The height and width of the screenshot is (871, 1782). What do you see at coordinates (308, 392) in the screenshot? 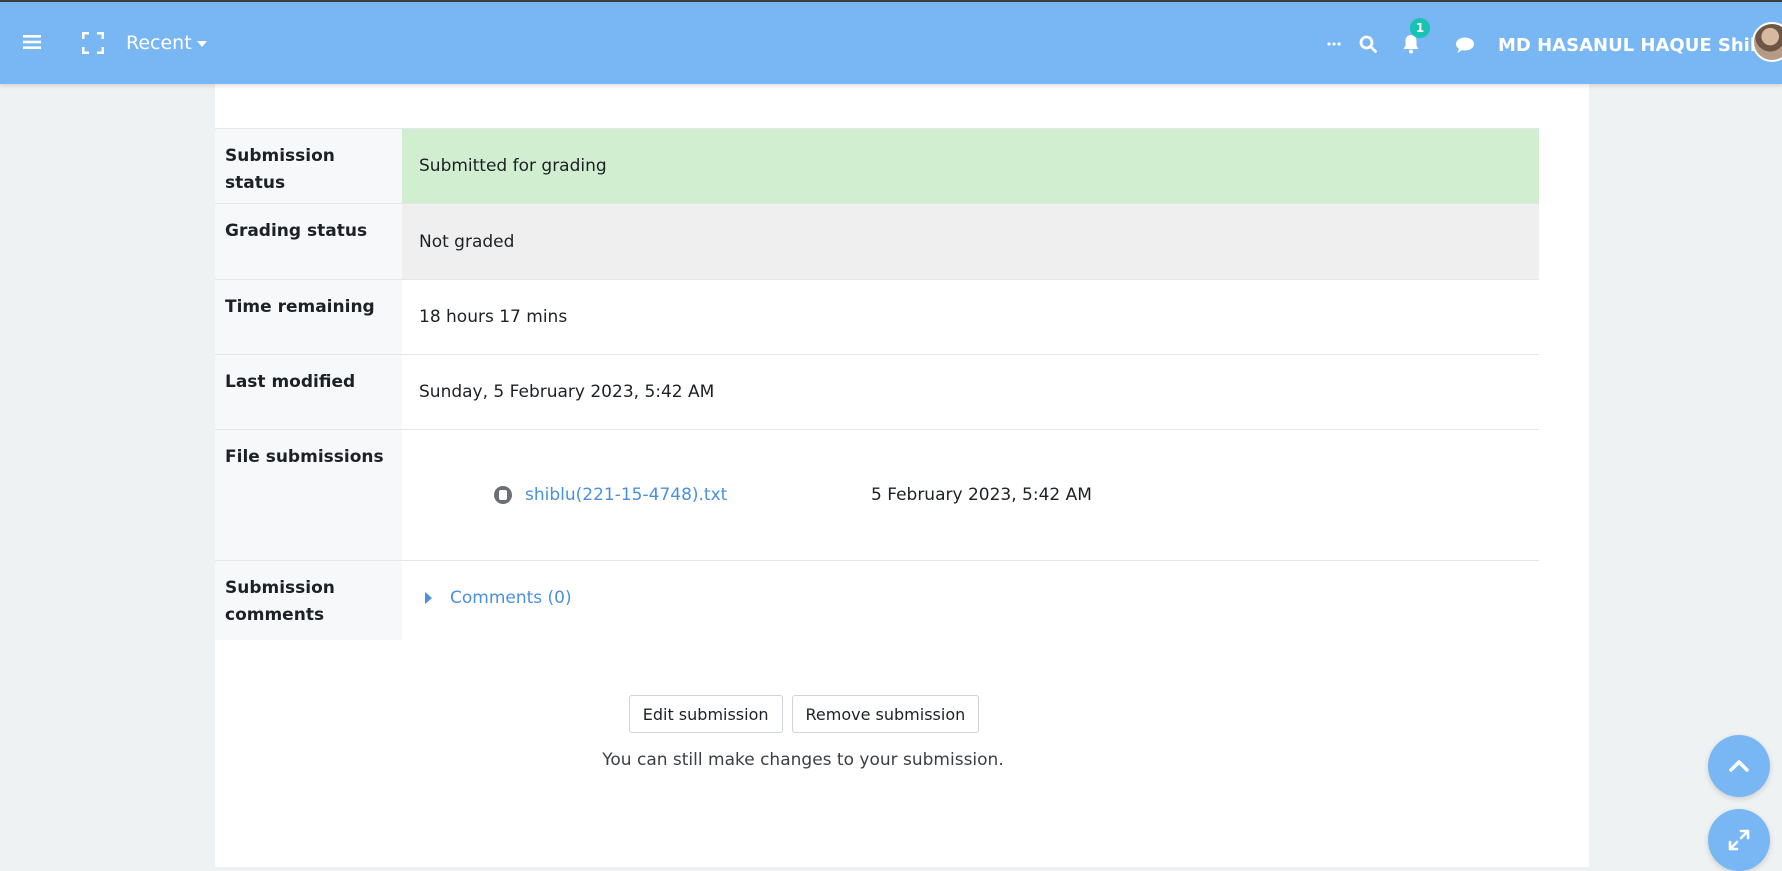
I see `row-label: Last modified` at bounding box center [308, 392].